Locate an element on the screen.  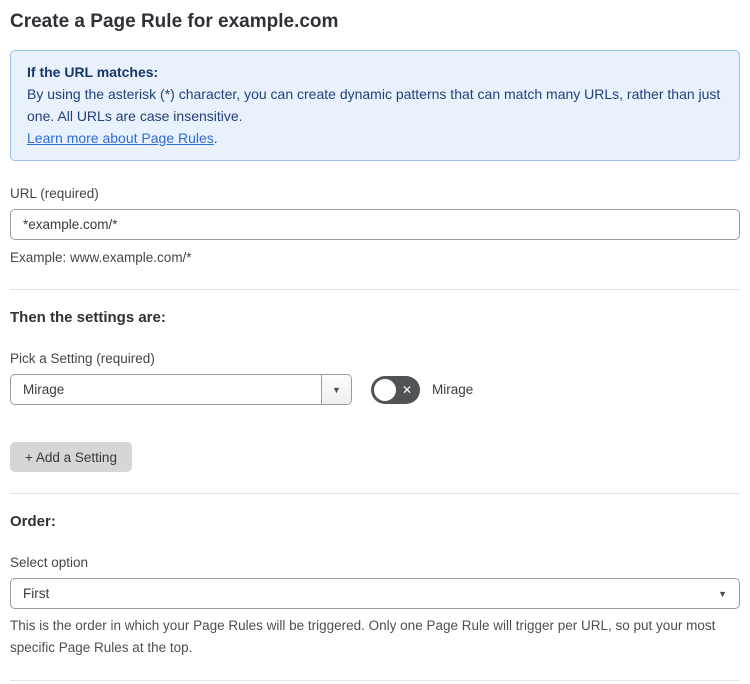
setting-select: Mirage ▼ is located at coordinates (181, 389).